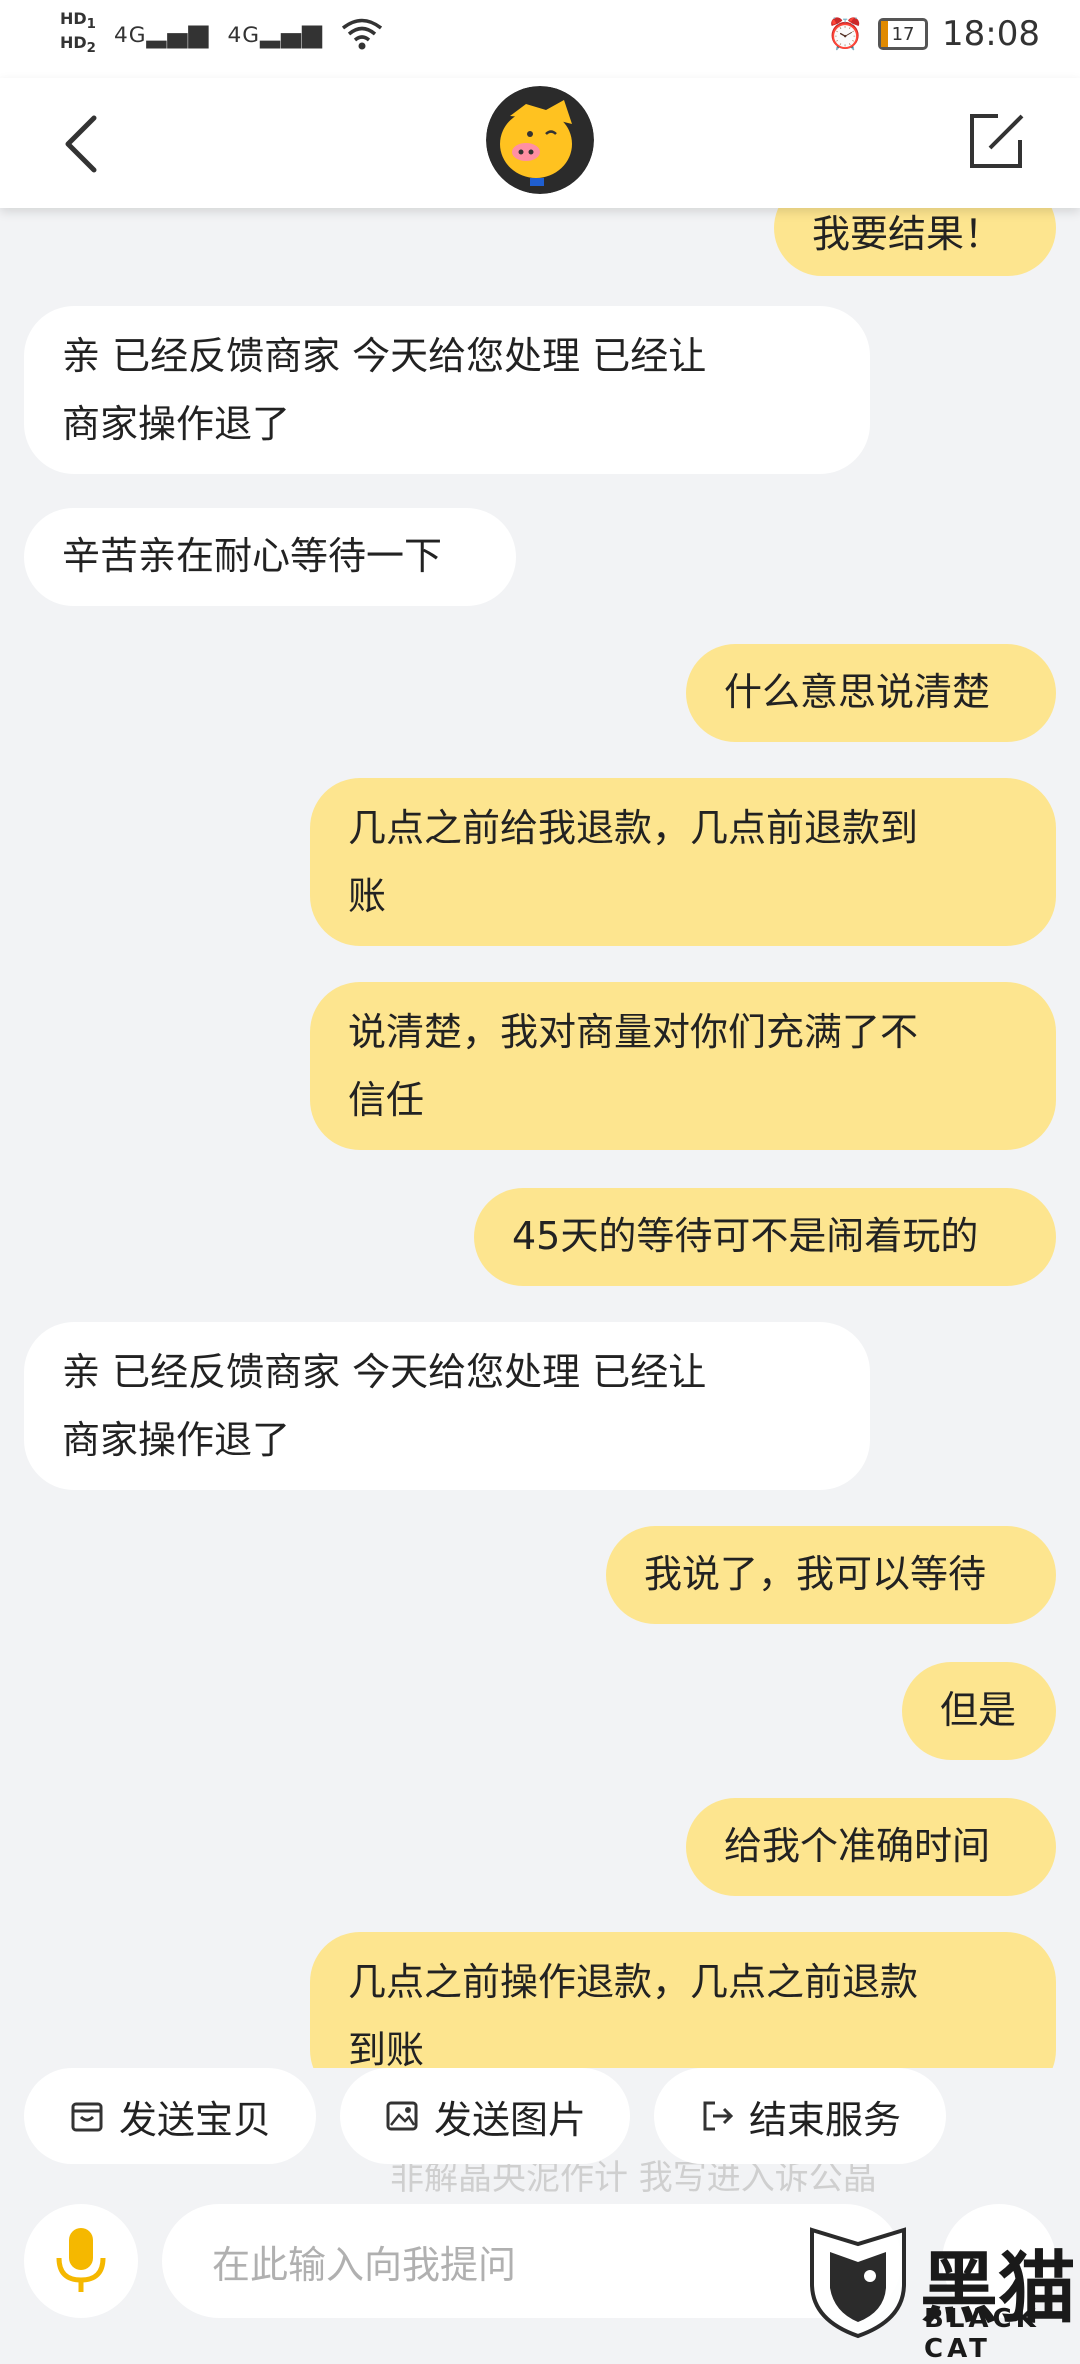 This screenshot has height=2364, width=1080. What do you see at coordinates (402, 2116) in the screenshot?
I see `image-icon` at bounding box center [402, 2116].